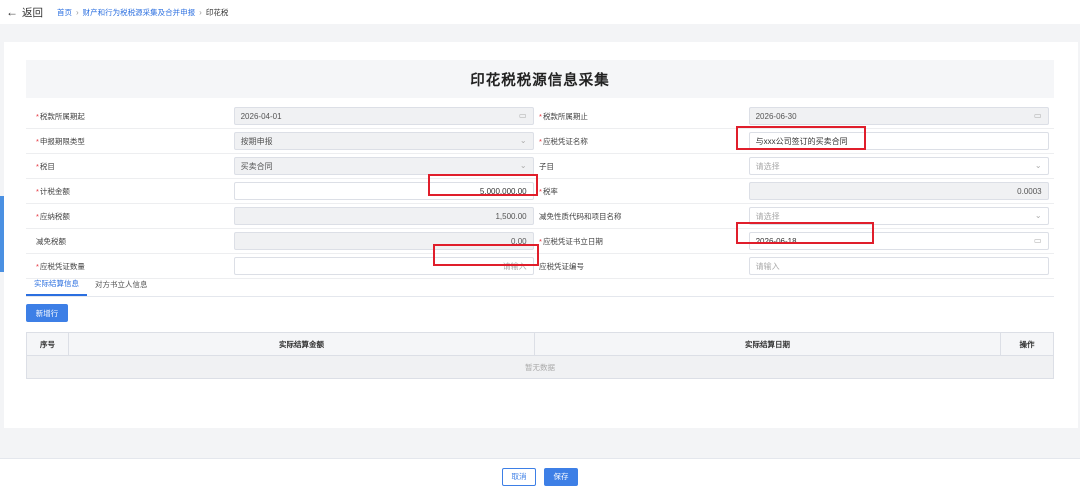  What do you see at coordinates (561, 476) in the screenshot?
I see `save-button: 保存` at bounding box center [561, 476].